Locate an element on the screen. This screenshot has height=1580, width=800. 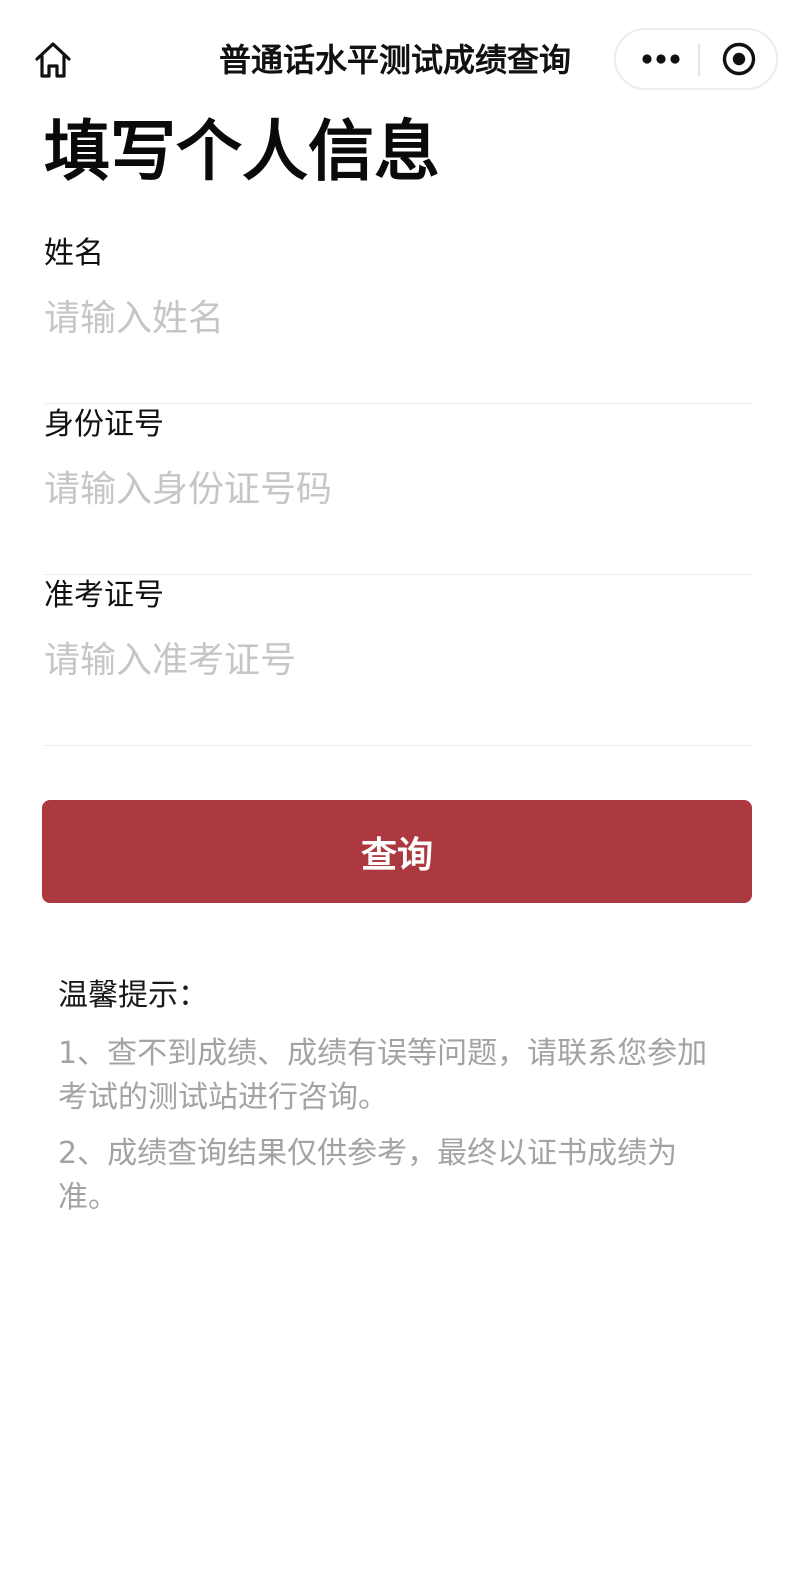
admission-number-label: 准考证号 is located at coordinates (104, 595).